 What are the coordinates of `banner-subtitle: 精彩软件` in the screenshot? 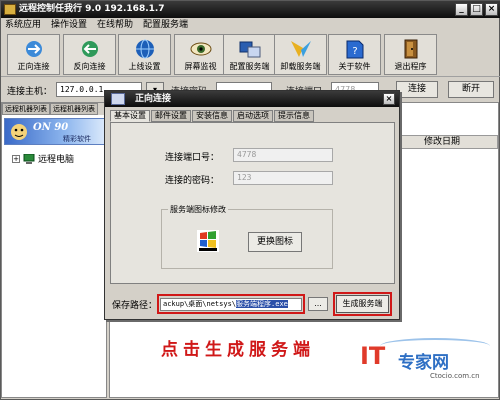 It's located at (77, 139).